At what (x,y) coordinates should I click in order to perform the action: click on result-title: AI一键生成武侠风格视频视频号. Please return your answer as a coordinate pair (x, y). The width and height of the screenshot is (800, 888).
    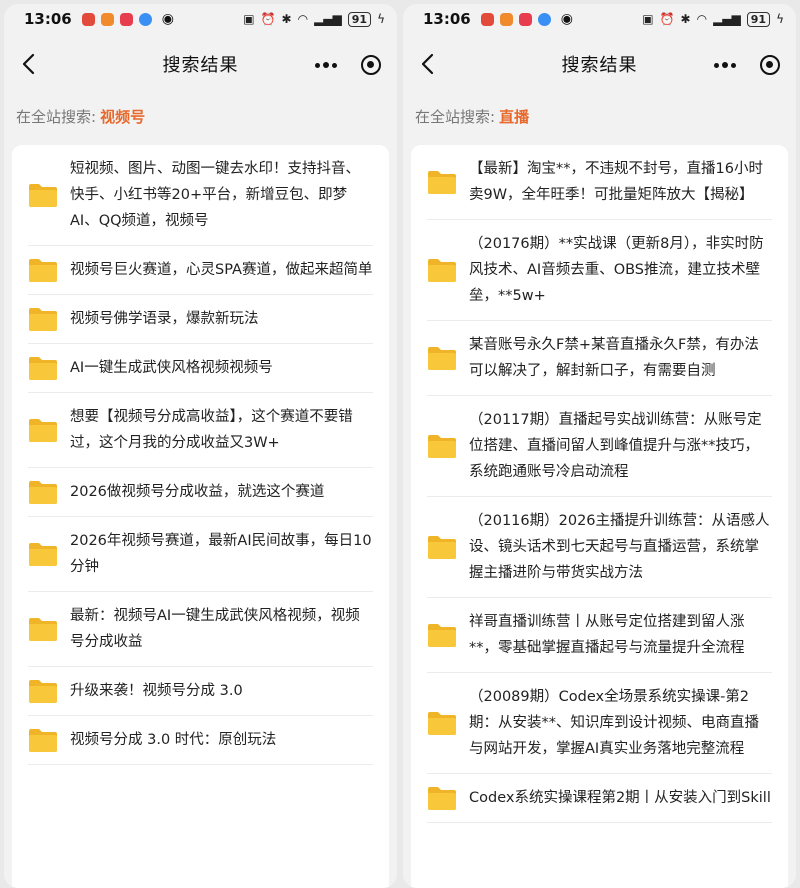
    Looking at the image, I should click on (171, 368).